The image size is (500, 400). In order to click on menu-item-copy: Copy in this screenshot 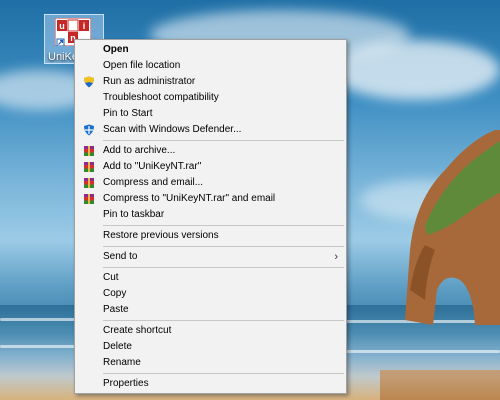, I will do `click(210, 294)`.